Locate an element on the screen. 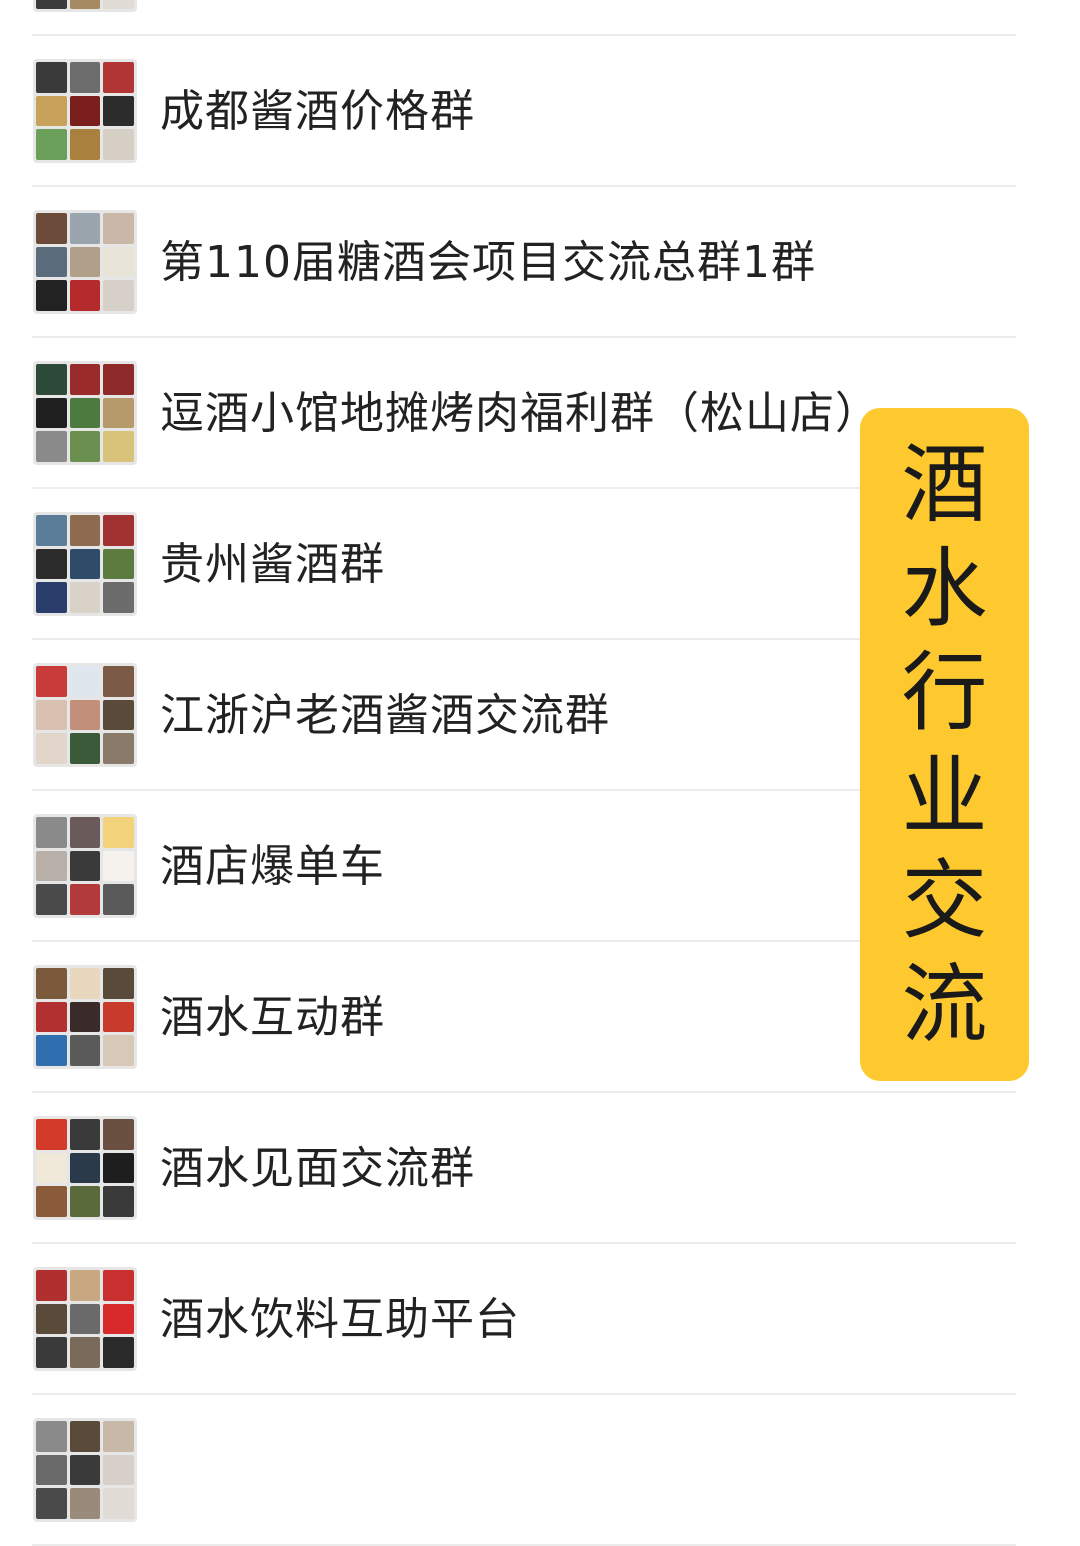 Image resolution: width=1080 pixels, height=1546 pixels. badge-char: 行 is located at coordinates (944, 692).